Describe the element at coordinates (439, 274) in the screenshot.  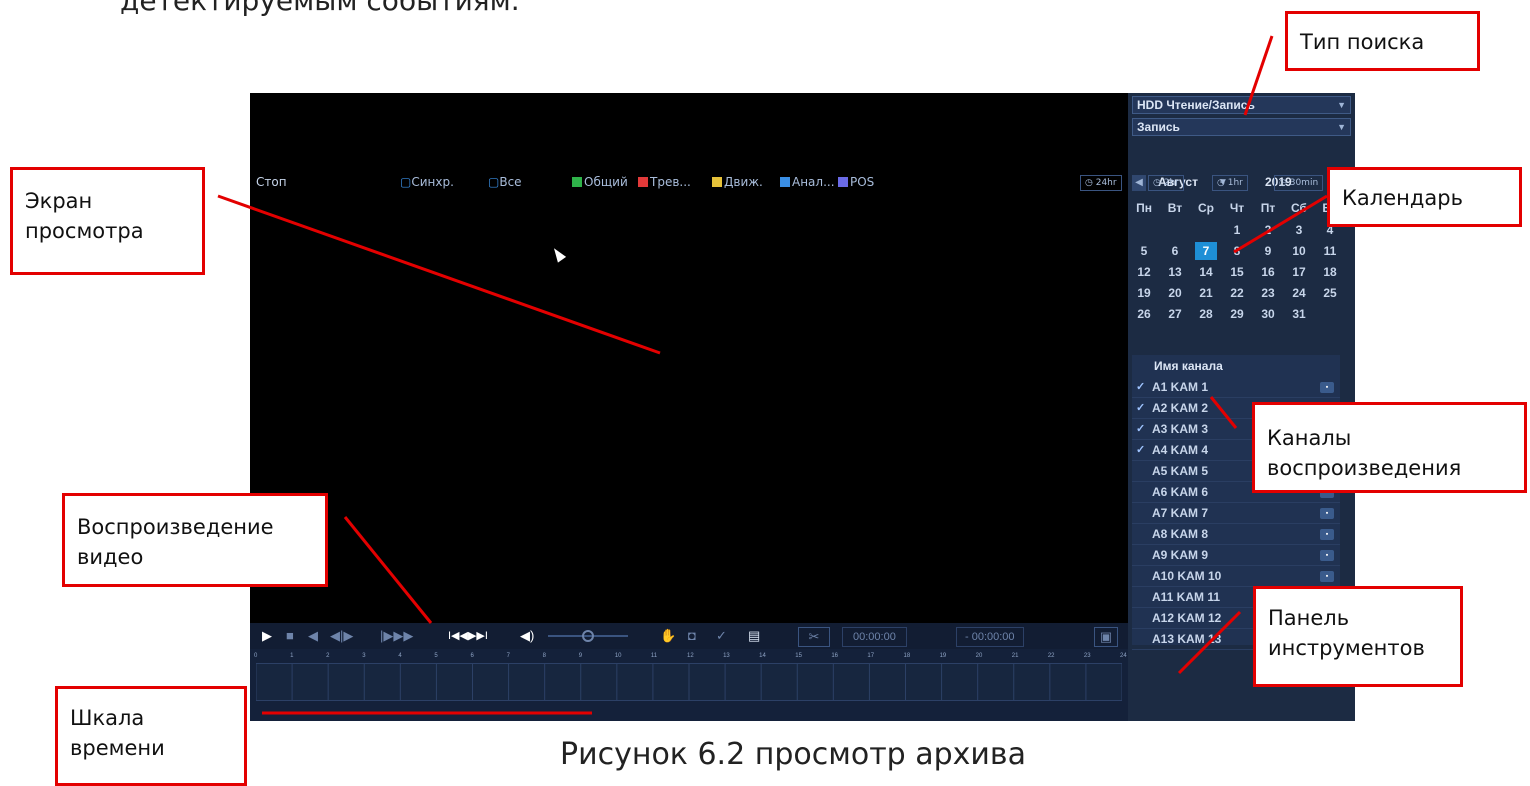
I see `leader-line-viewer` at that location.